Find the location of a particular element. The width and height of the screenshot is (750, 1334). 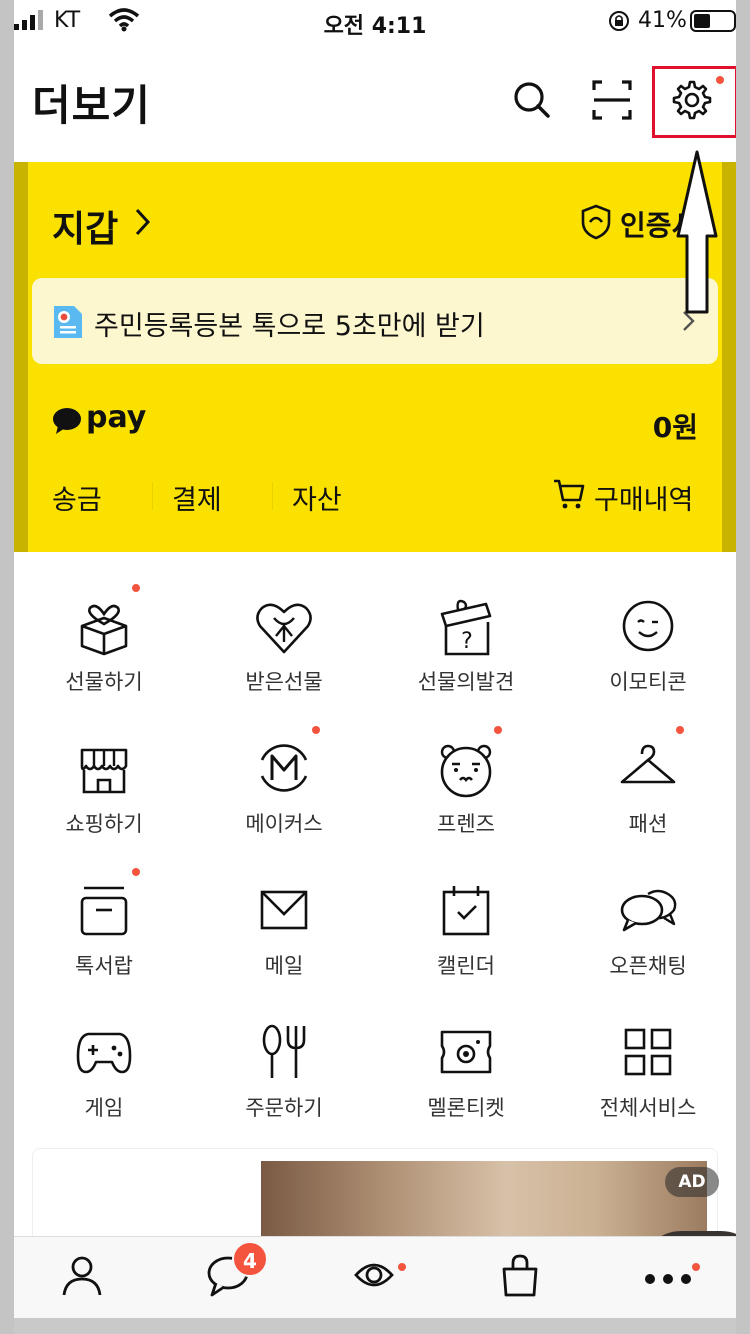

gamepad-icon is located at coordinates (104, 1053).